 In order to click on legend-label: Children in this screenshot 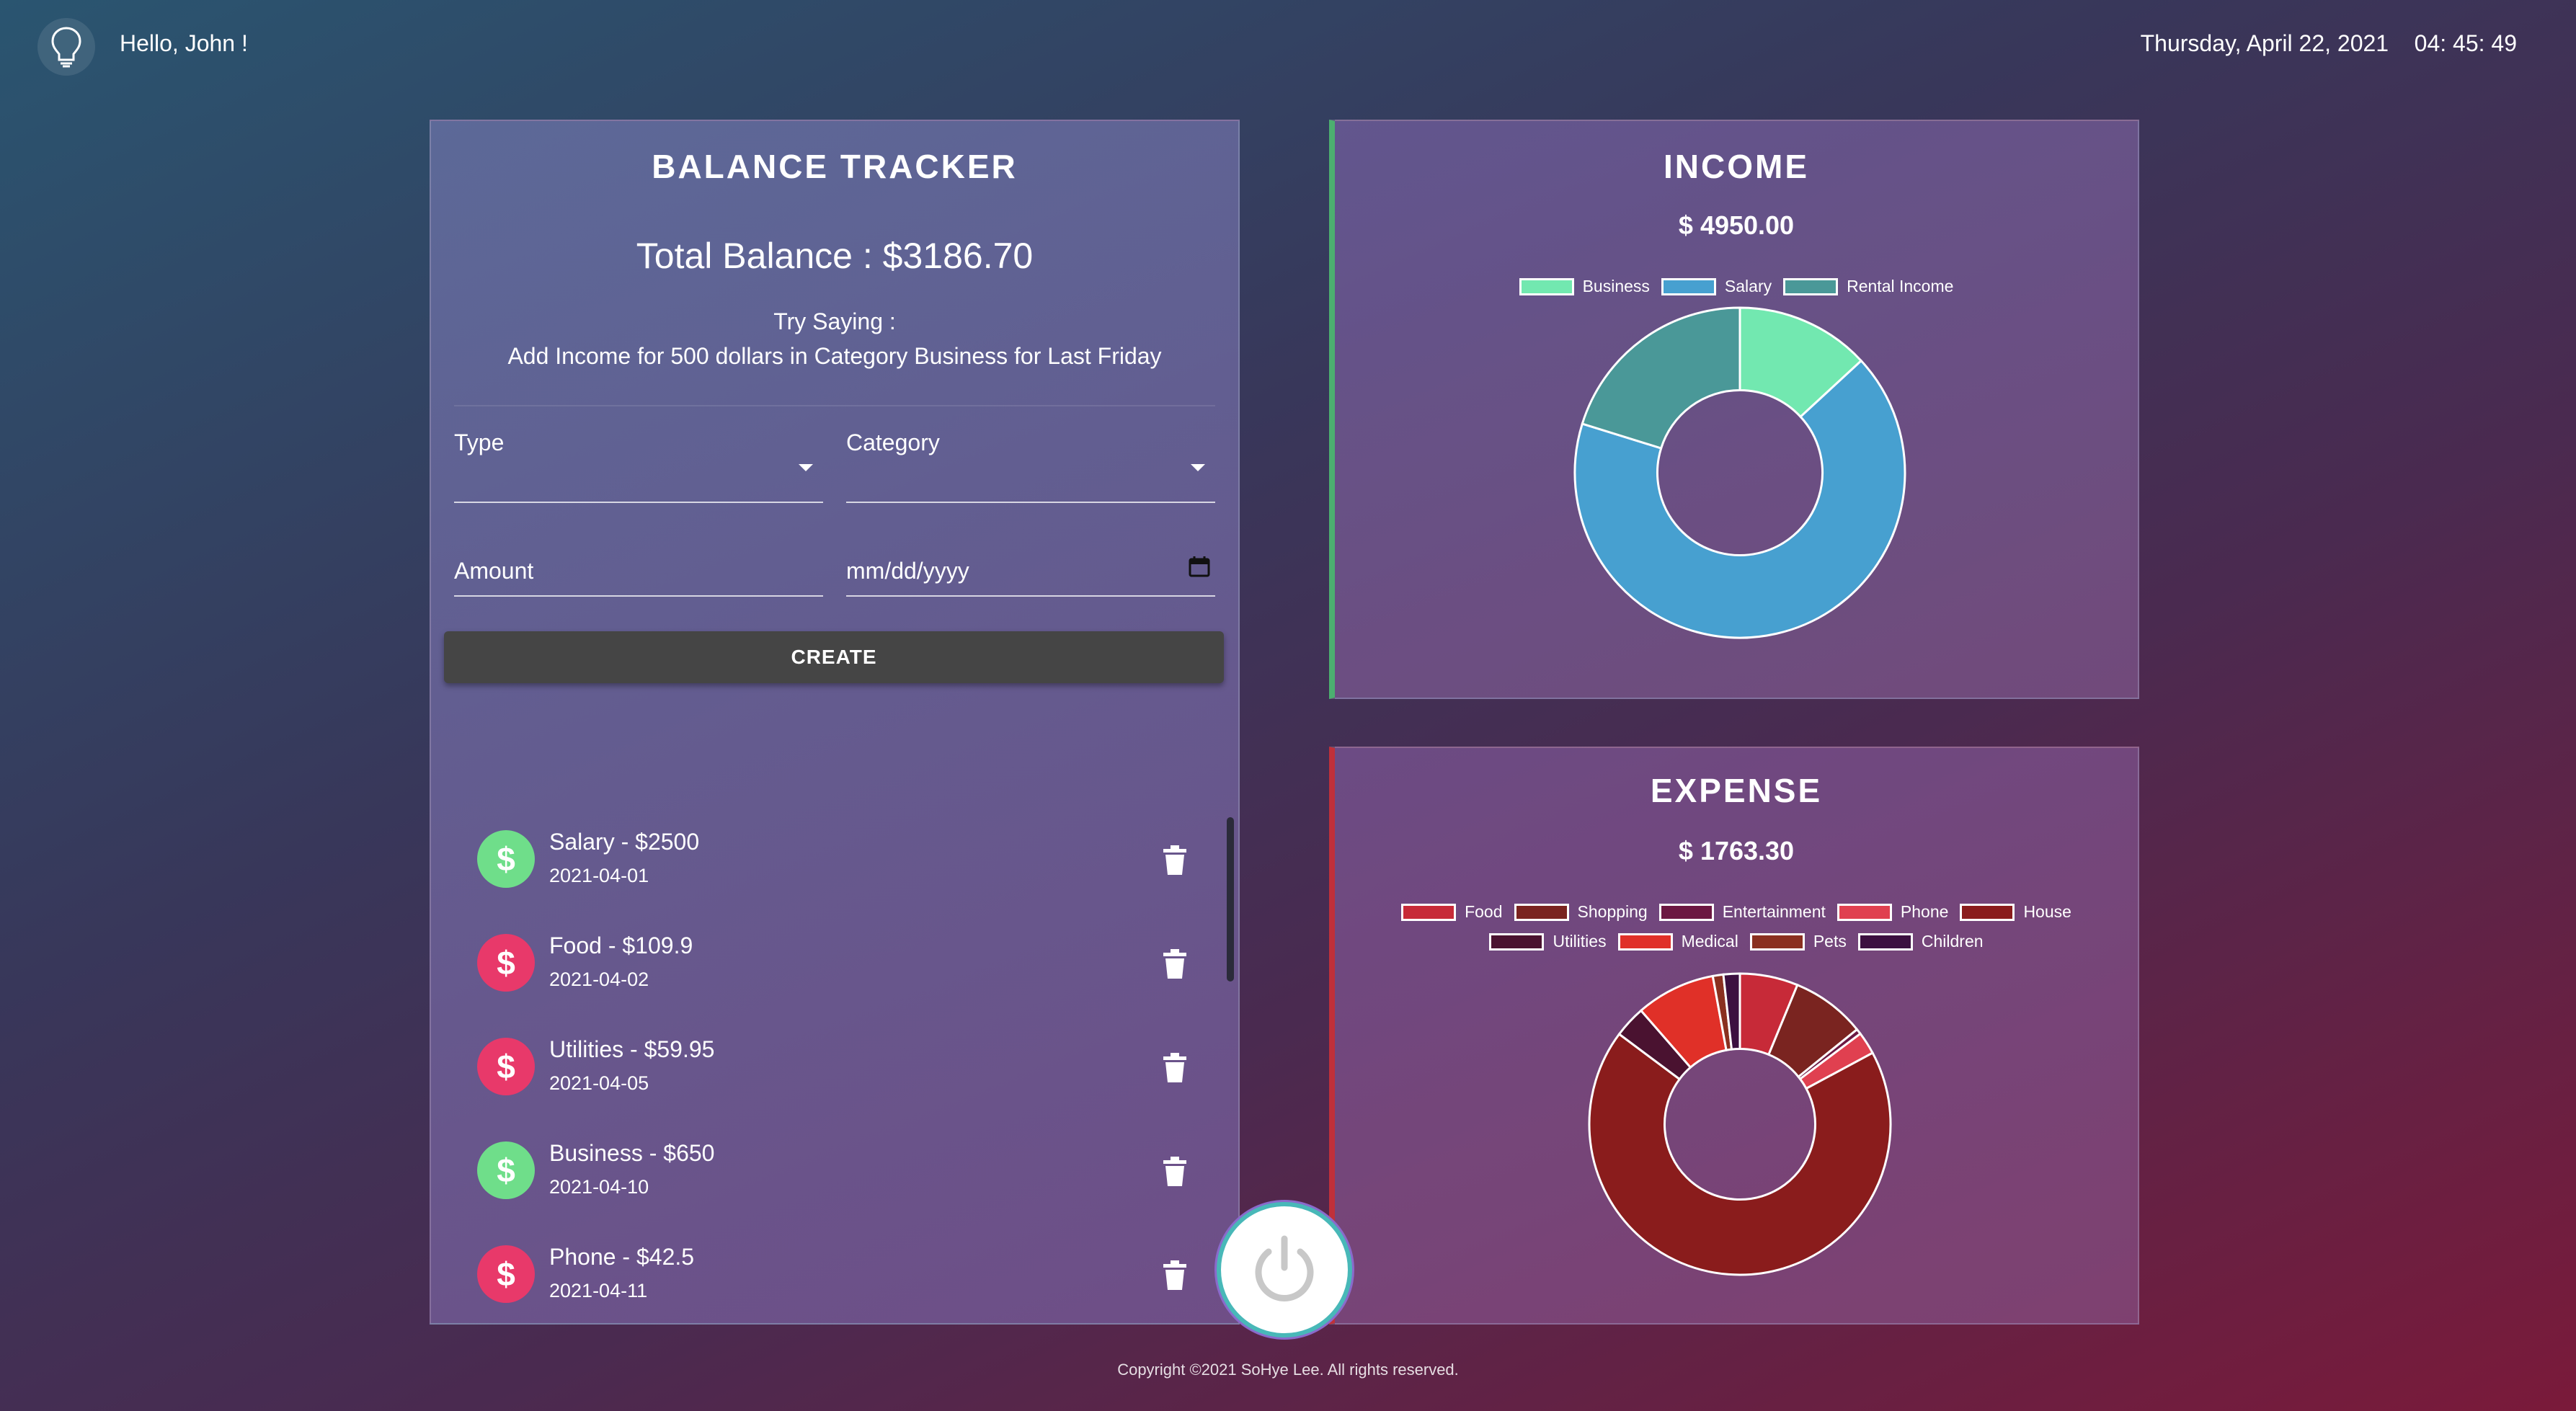, I will do `click(1952, 941)`.